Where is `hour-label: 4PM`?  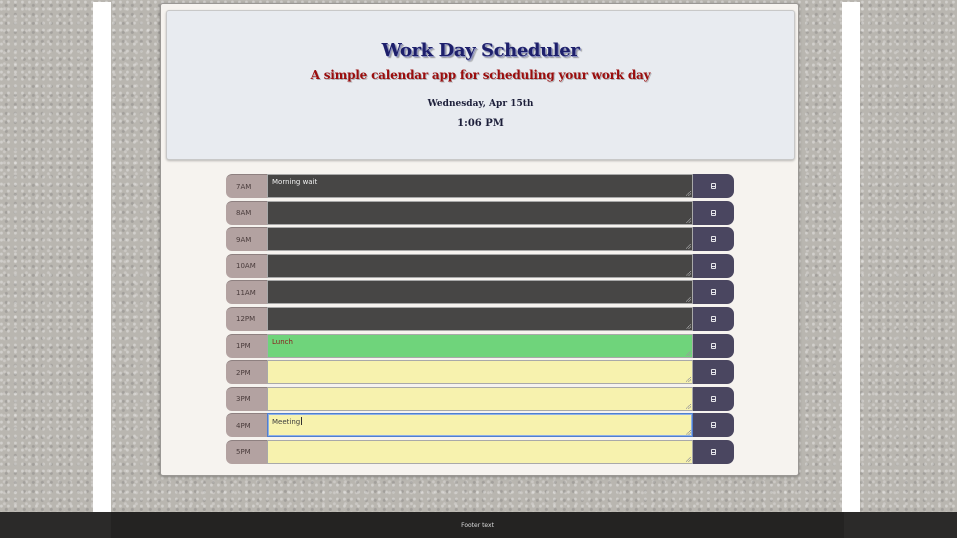 hour-label: 4PM is located at coordinates (246, 425).